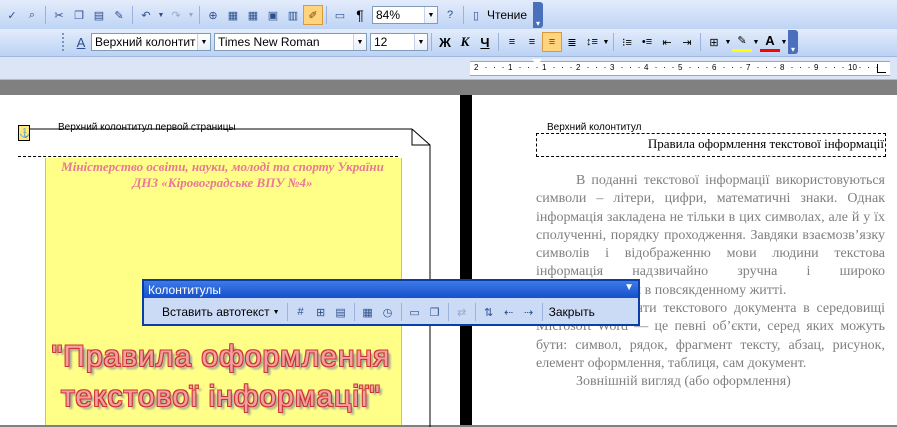 The width and height of the screenshot is (897, 427). I want to click on highlight-dropdown-icon: ▼, so click(756, 42).